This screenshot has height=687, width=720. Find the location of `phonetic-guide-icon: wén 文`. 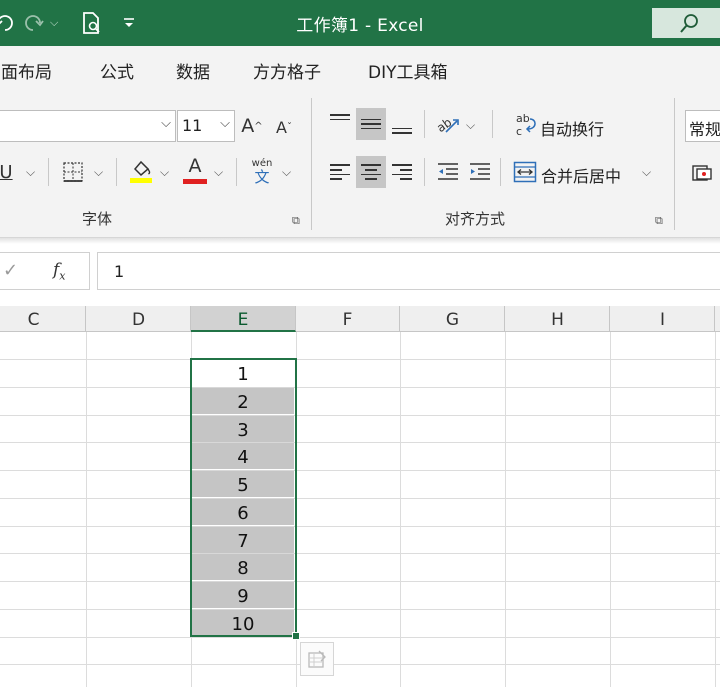

phonetic-guide-icon: wén 文 is located at coordinates (262, 171).